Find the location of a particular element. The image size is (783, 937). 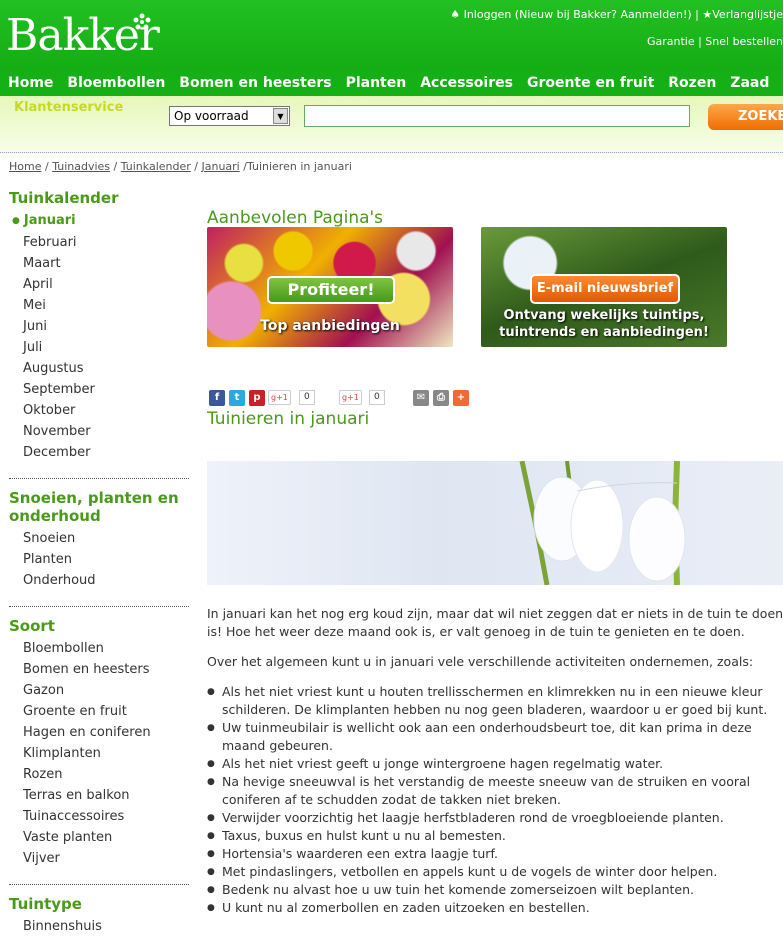

sidebar-title-tuintype: Tuintype is located at coordinates (45, 904).